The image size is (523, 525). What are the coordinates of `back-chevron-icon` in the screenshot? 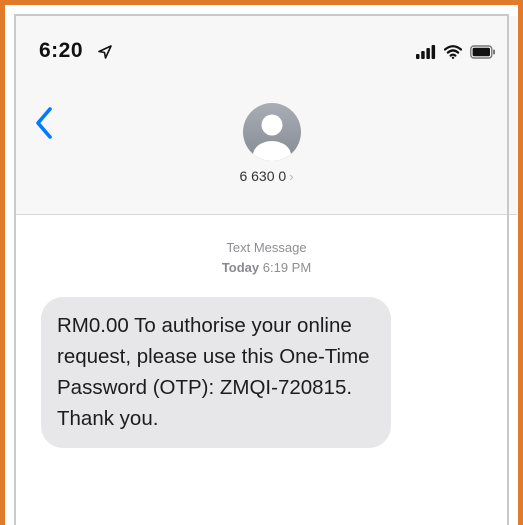 It's located at (44, 123).